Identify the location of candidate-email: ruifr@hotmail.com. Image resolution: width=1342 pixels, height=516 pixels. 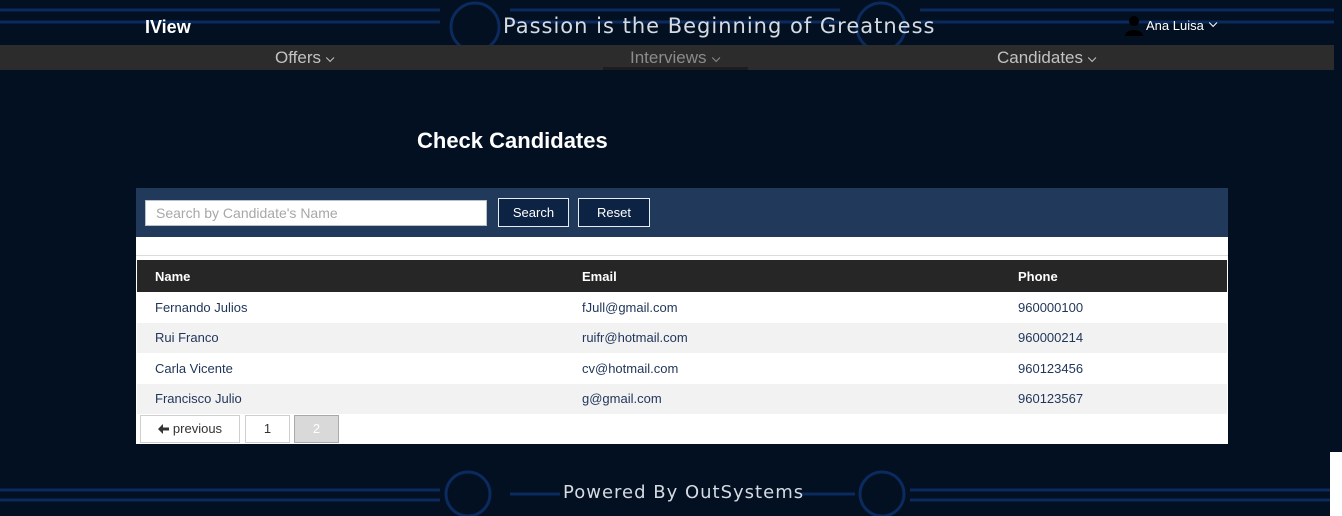
(635, 338).